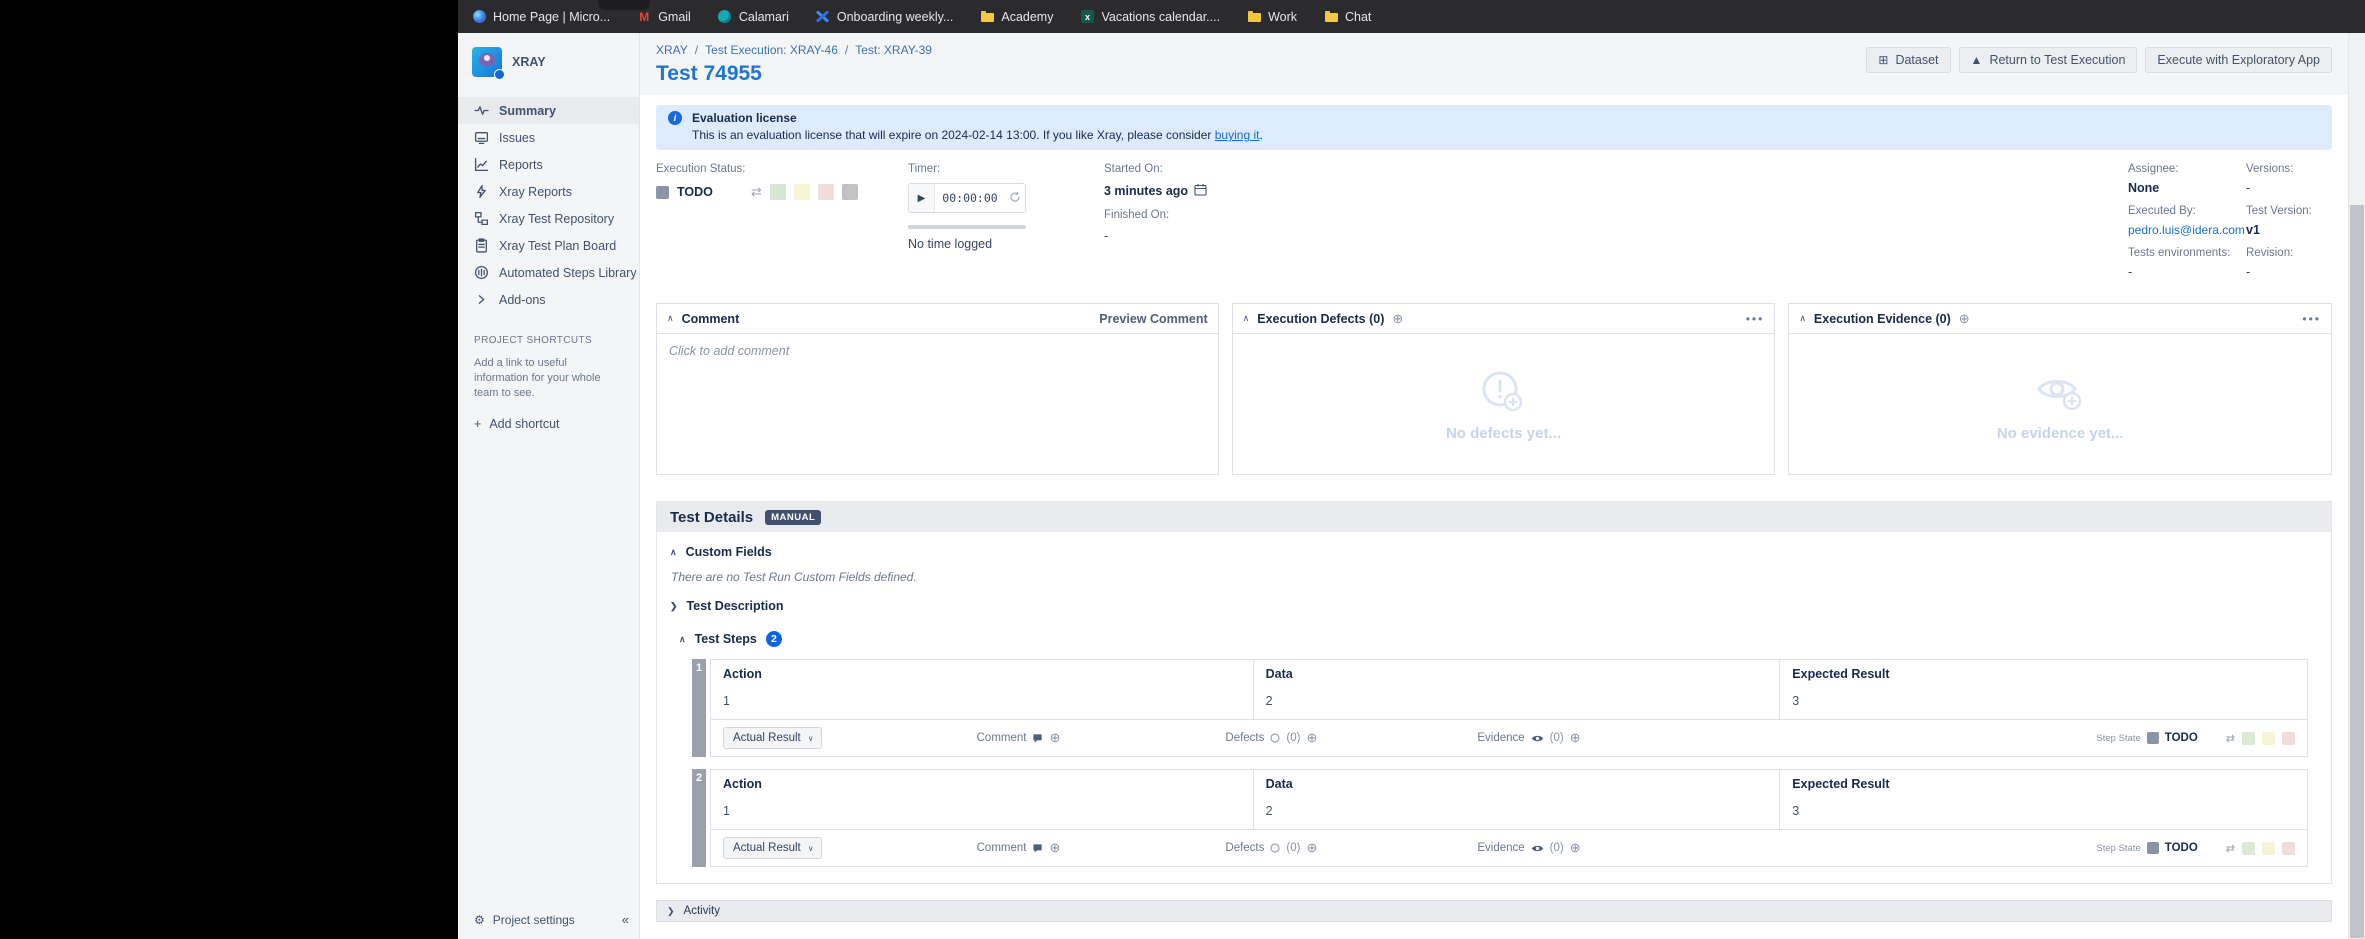 The height and width of the screenshot is (939, 2365). Describe the element at coordinates (1494, 606) in the screenshot. I see `test-description-section-toggle: ❯ Test Description` at that location.